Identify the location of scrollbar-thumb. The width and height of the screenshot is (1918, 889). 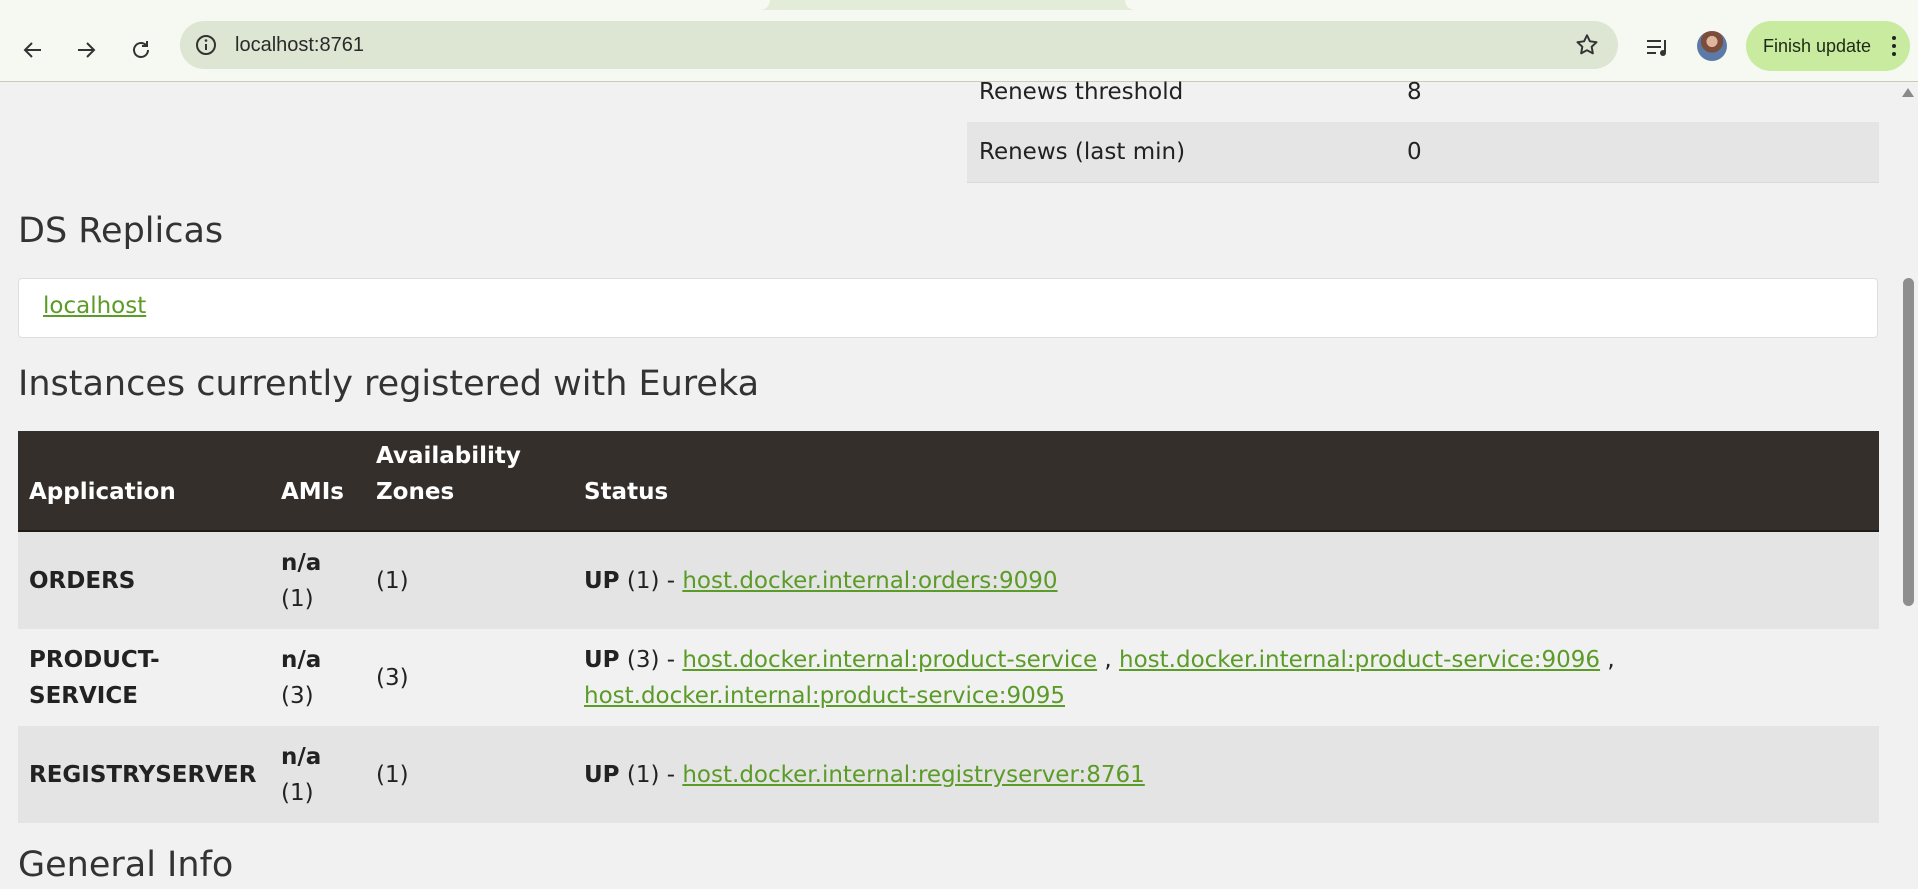
(1908, 442).